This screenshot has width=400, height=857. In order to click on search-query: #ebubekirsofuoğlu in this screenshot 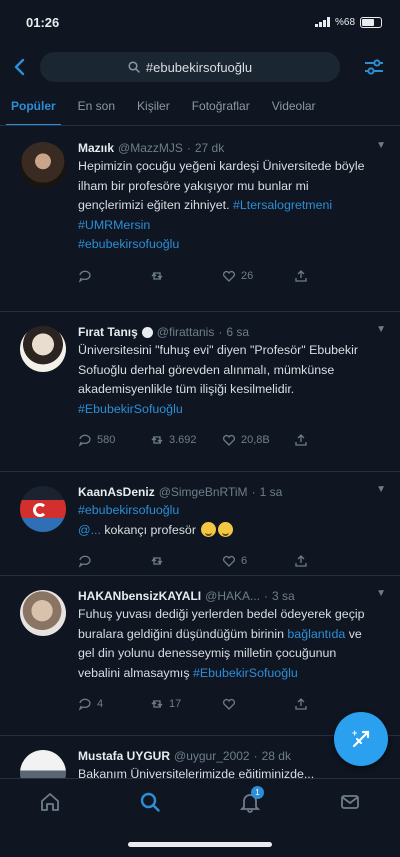, I will do `click(199, 67)`.